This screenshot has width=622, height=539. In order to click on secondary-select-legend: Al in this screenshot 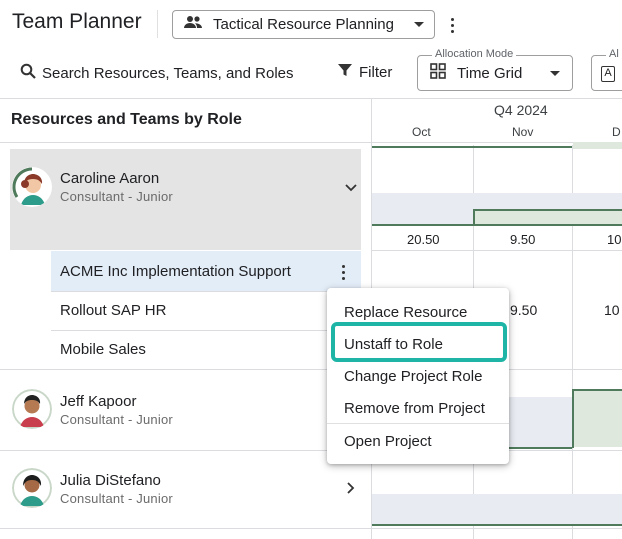, I will do `click(614, 54)`.